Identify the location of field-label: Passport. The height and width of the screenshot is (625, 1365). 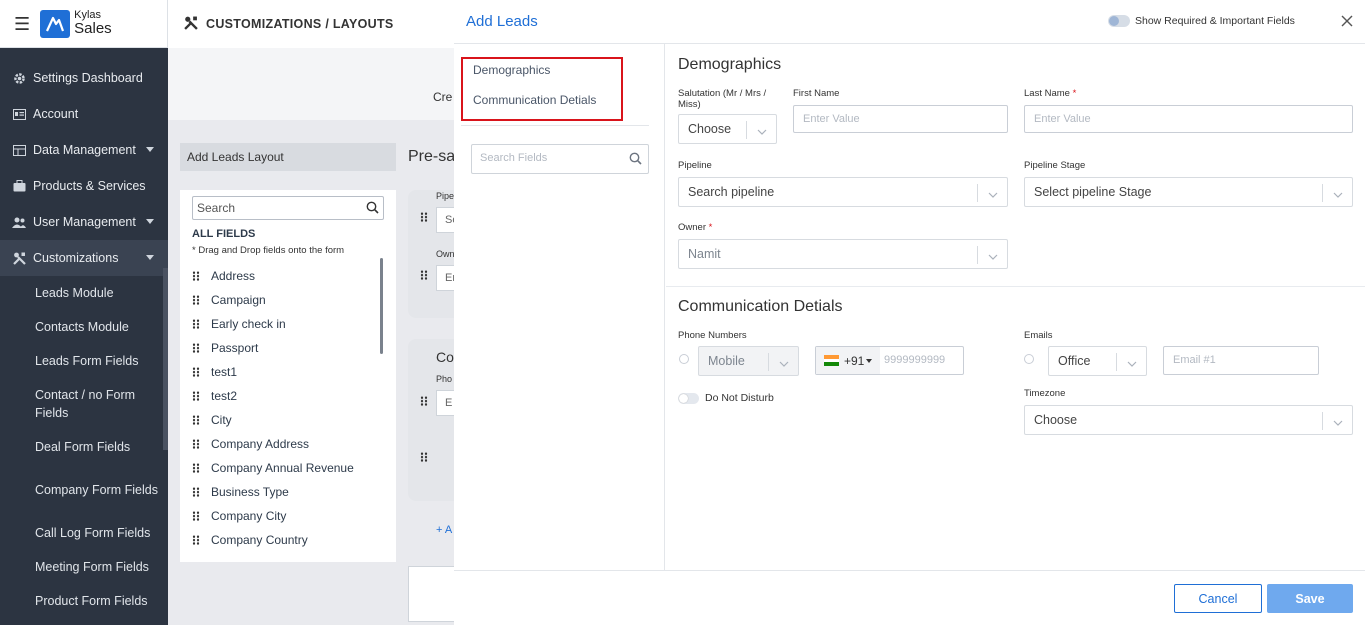
(235, 348).